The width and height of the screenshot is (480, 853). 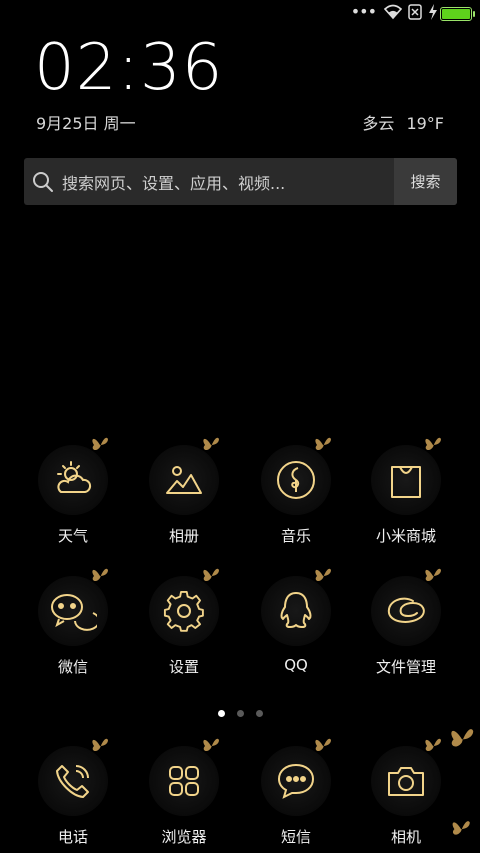 What do you see at coordinates (240, 14) in the screenshot?
I see `status-bar: •••` at bounding box center [240, 14].